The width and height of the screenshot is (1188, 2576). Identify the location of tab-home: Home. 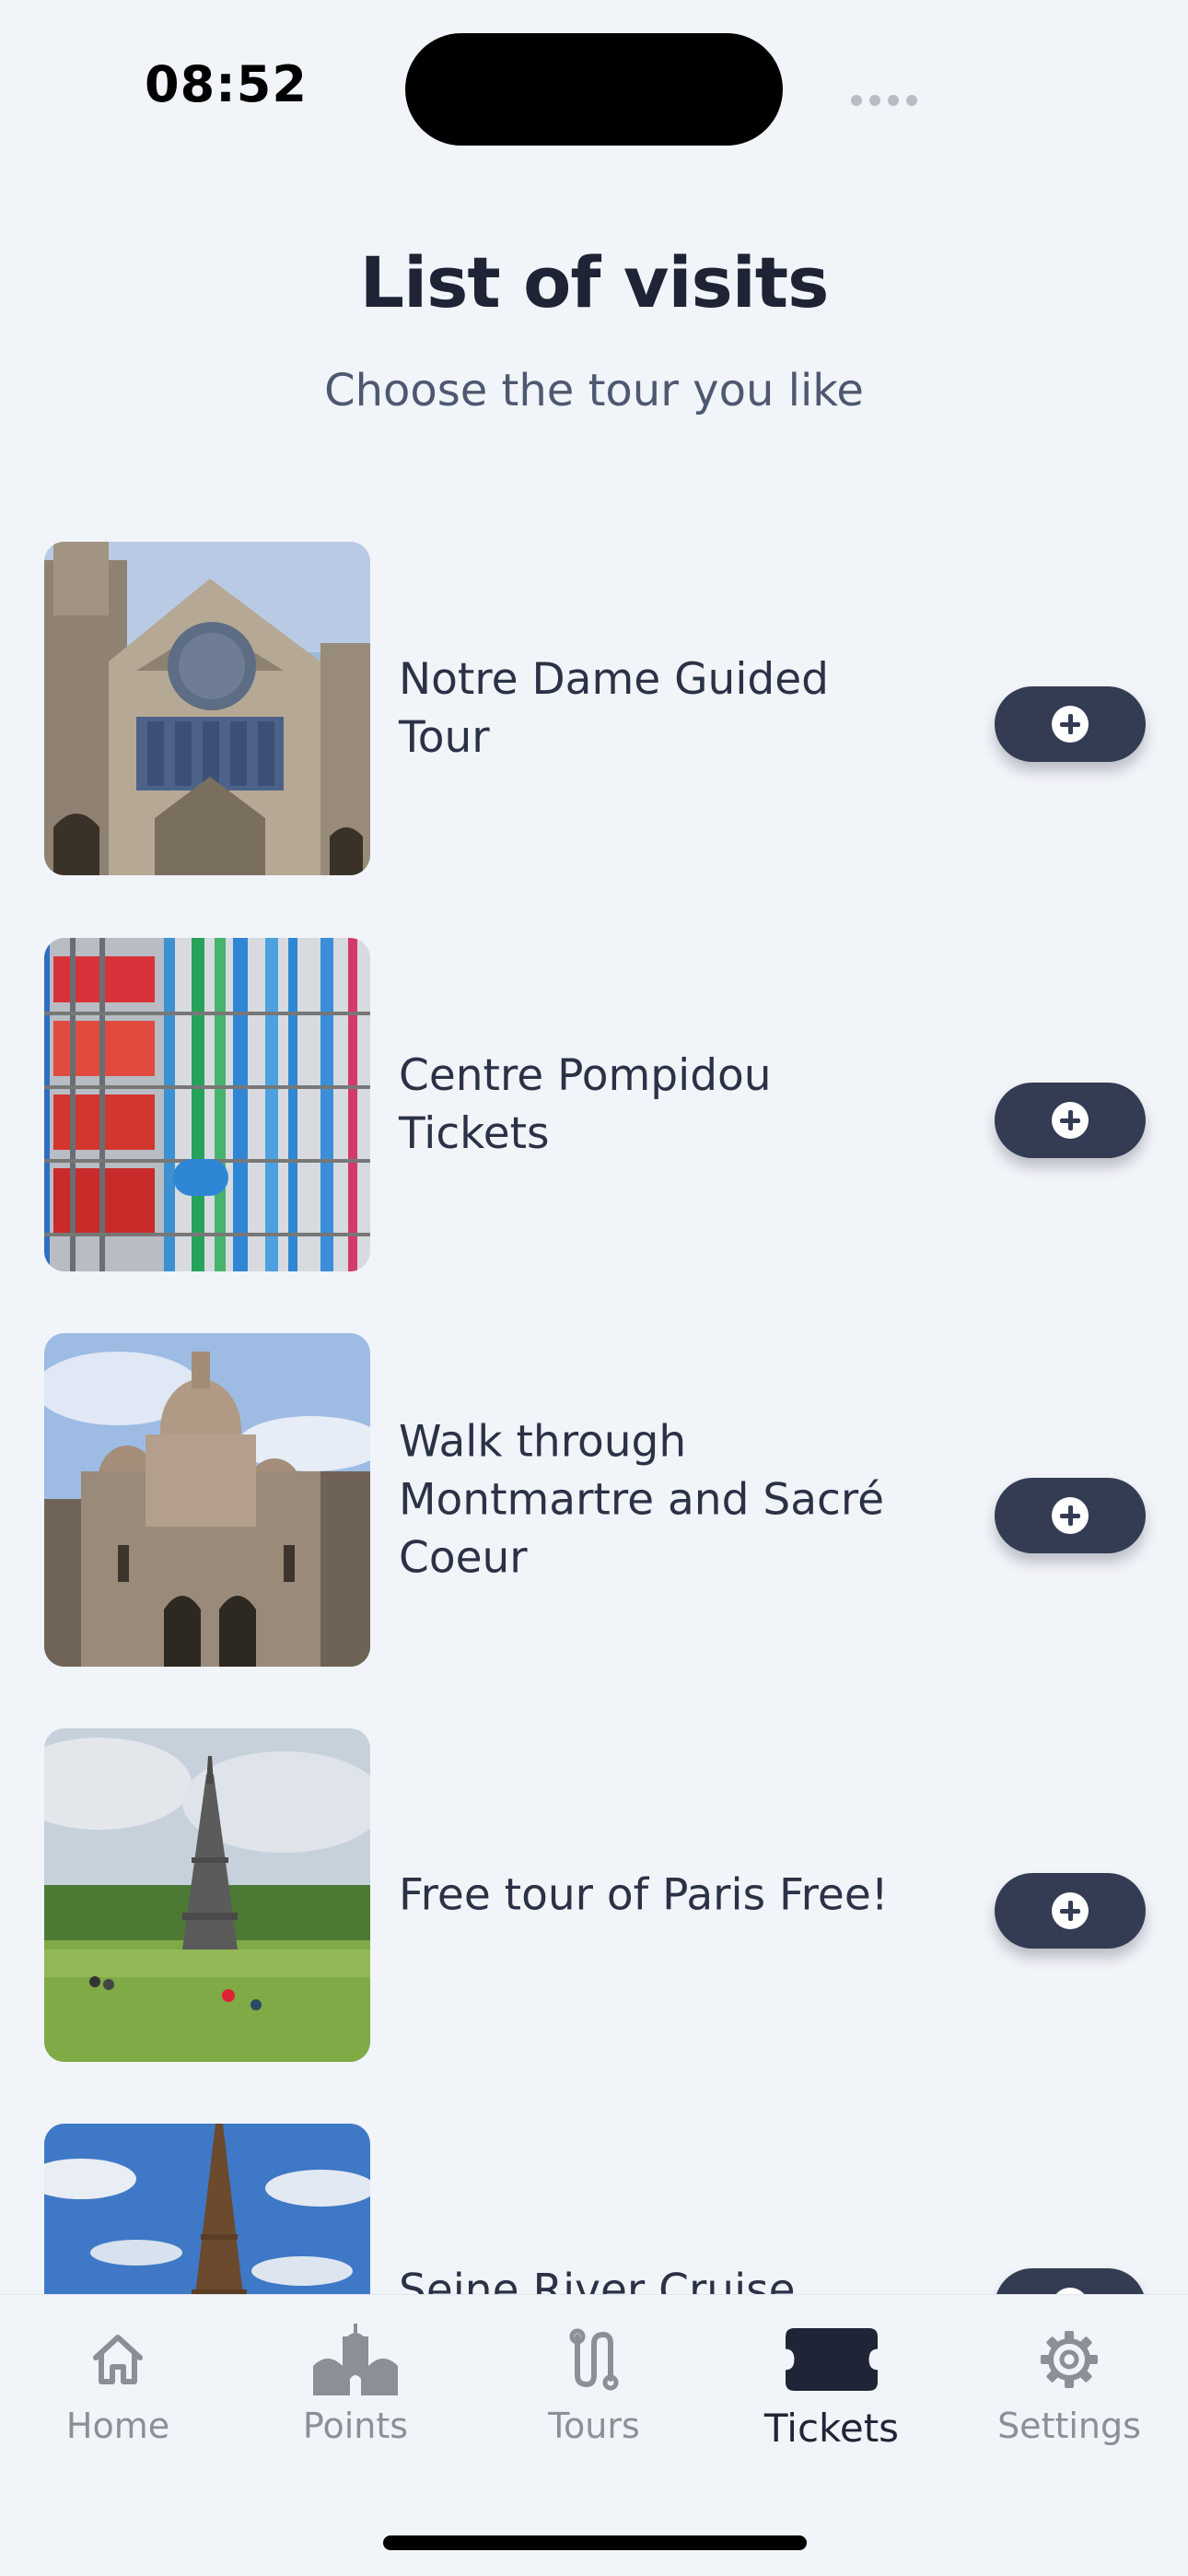
(118, 2384).